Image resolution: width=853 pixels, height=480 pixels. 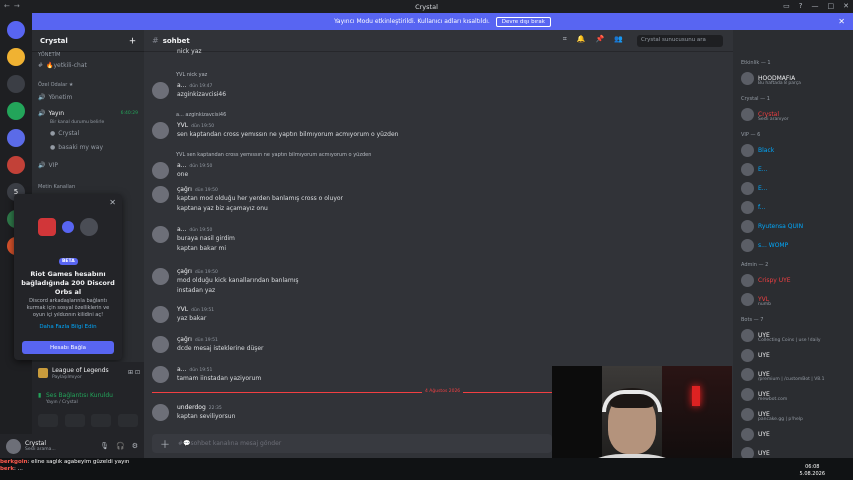 I want to click on help-icon: ?, so click(x=801, y=6).